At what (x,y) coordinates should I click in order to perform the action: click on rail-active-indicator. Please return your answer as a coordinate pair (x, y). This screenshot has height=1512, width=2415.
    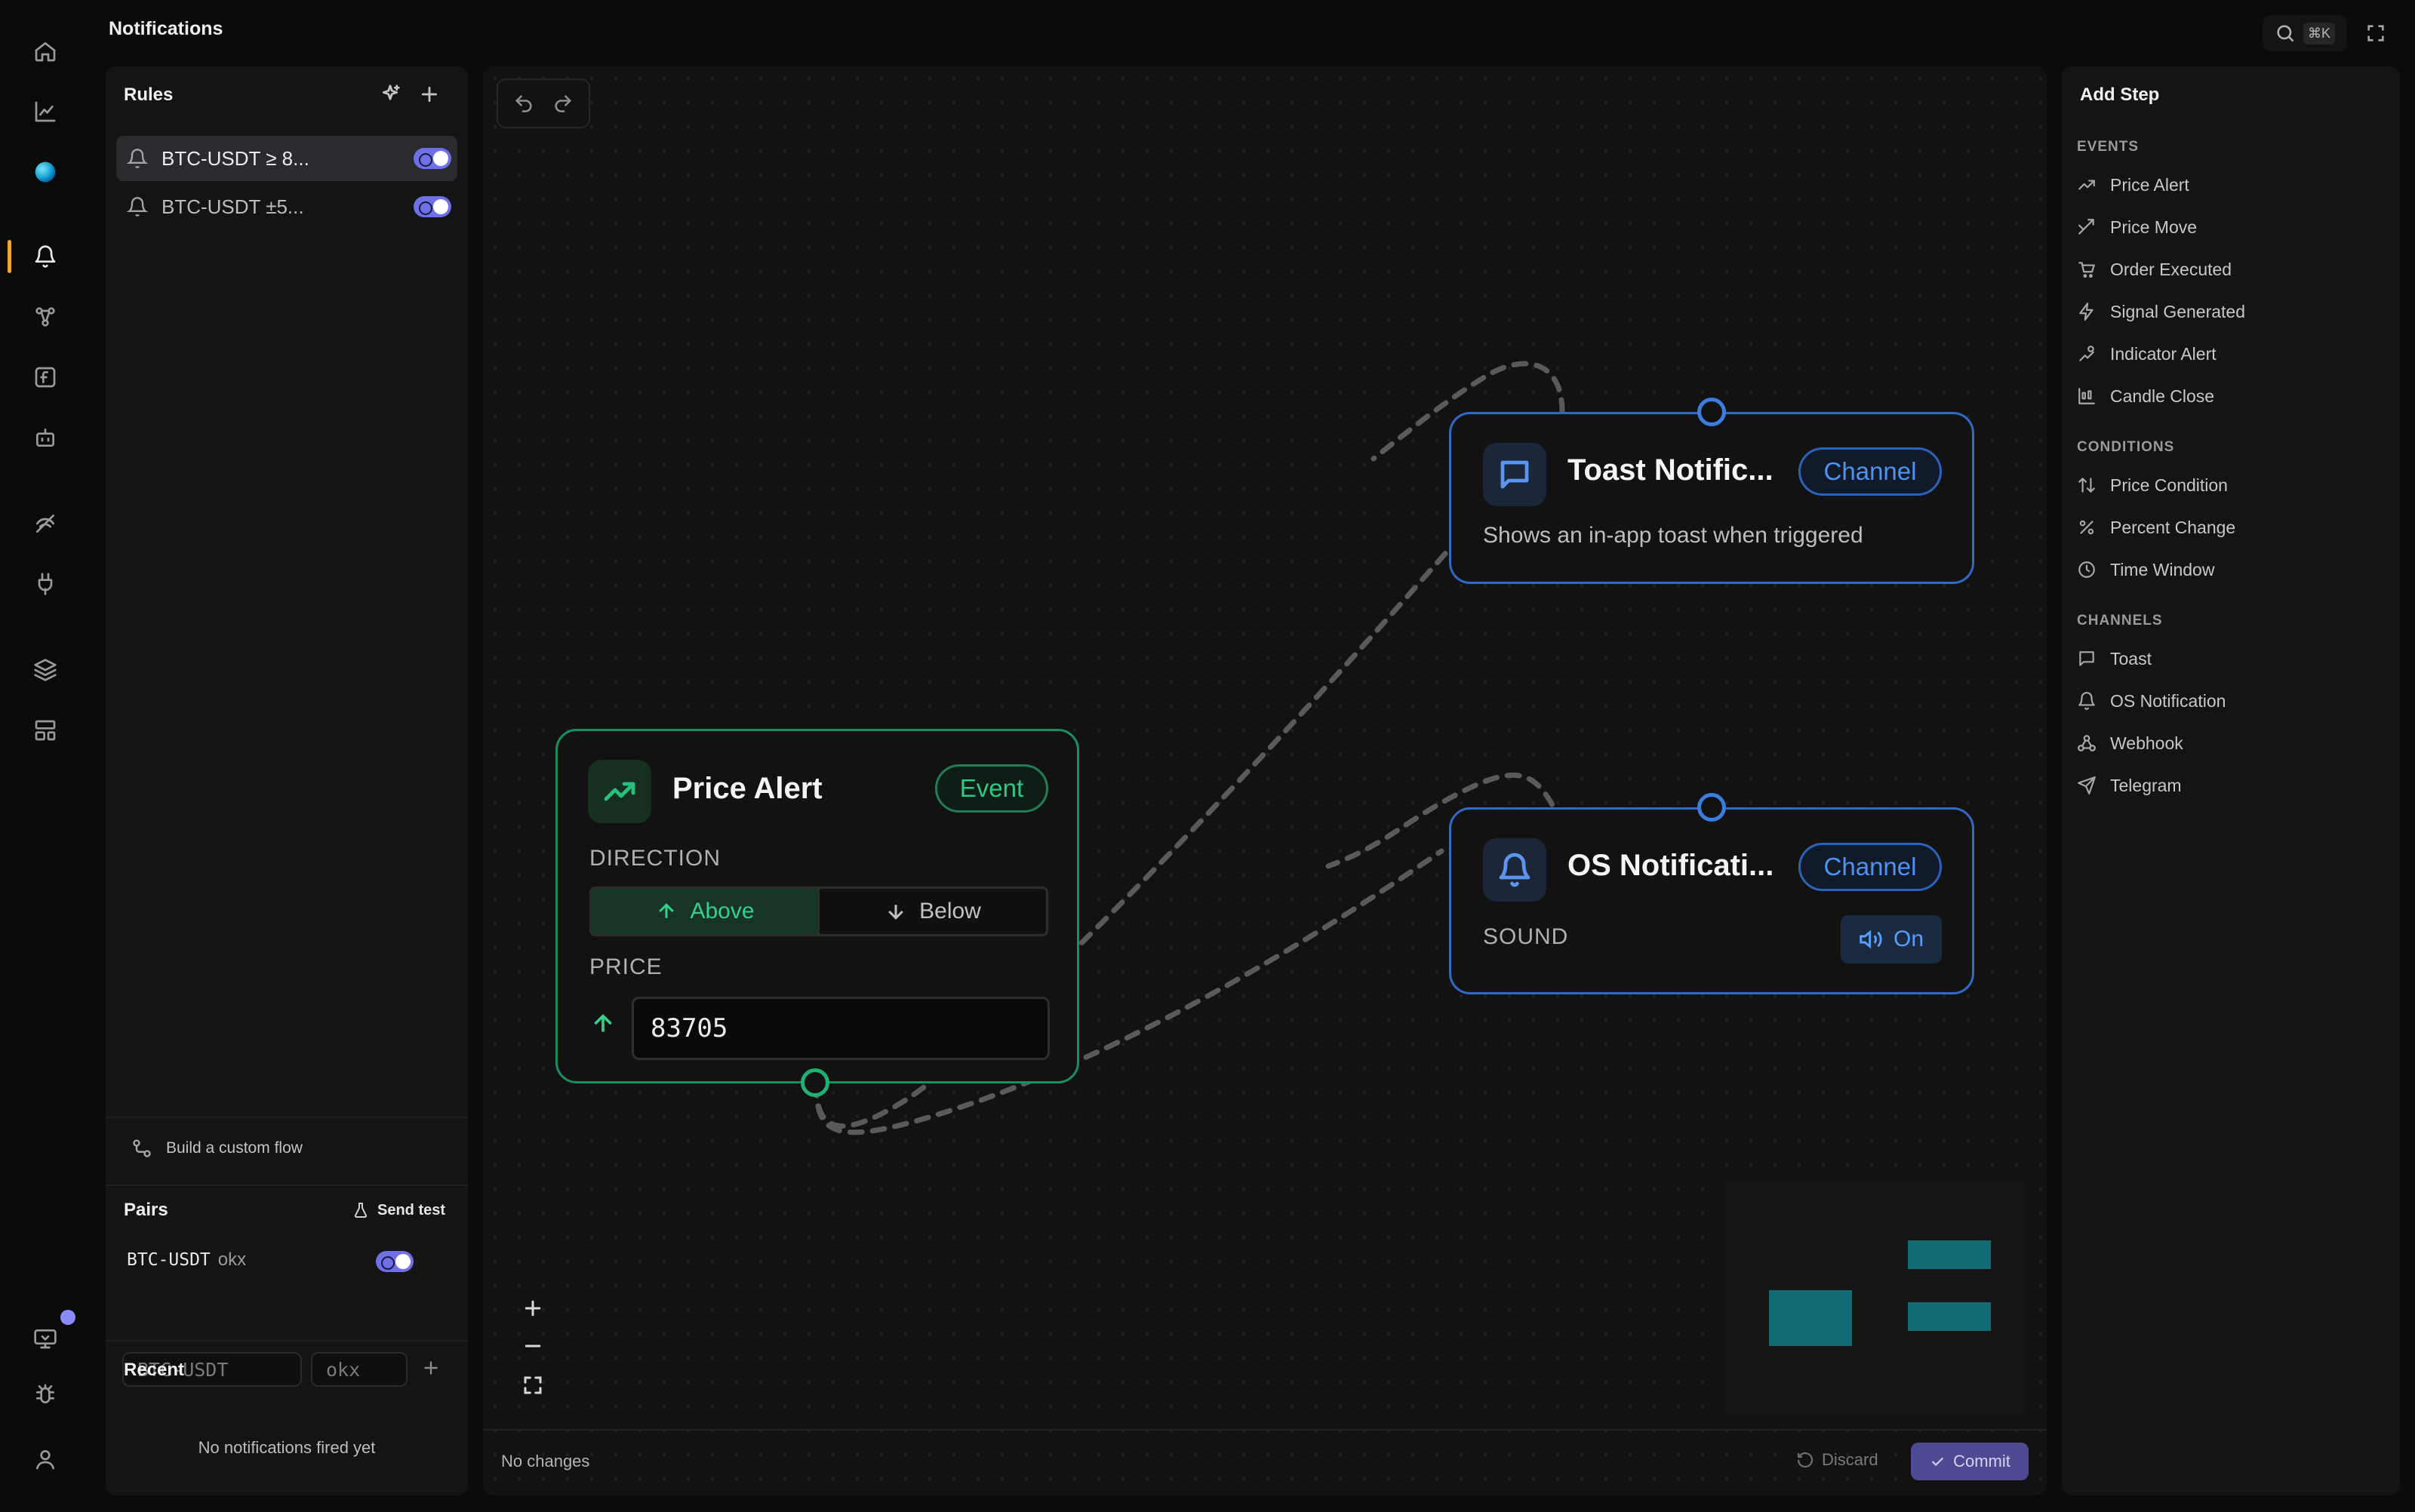
    Looking at the image, I should click on (9, 256).